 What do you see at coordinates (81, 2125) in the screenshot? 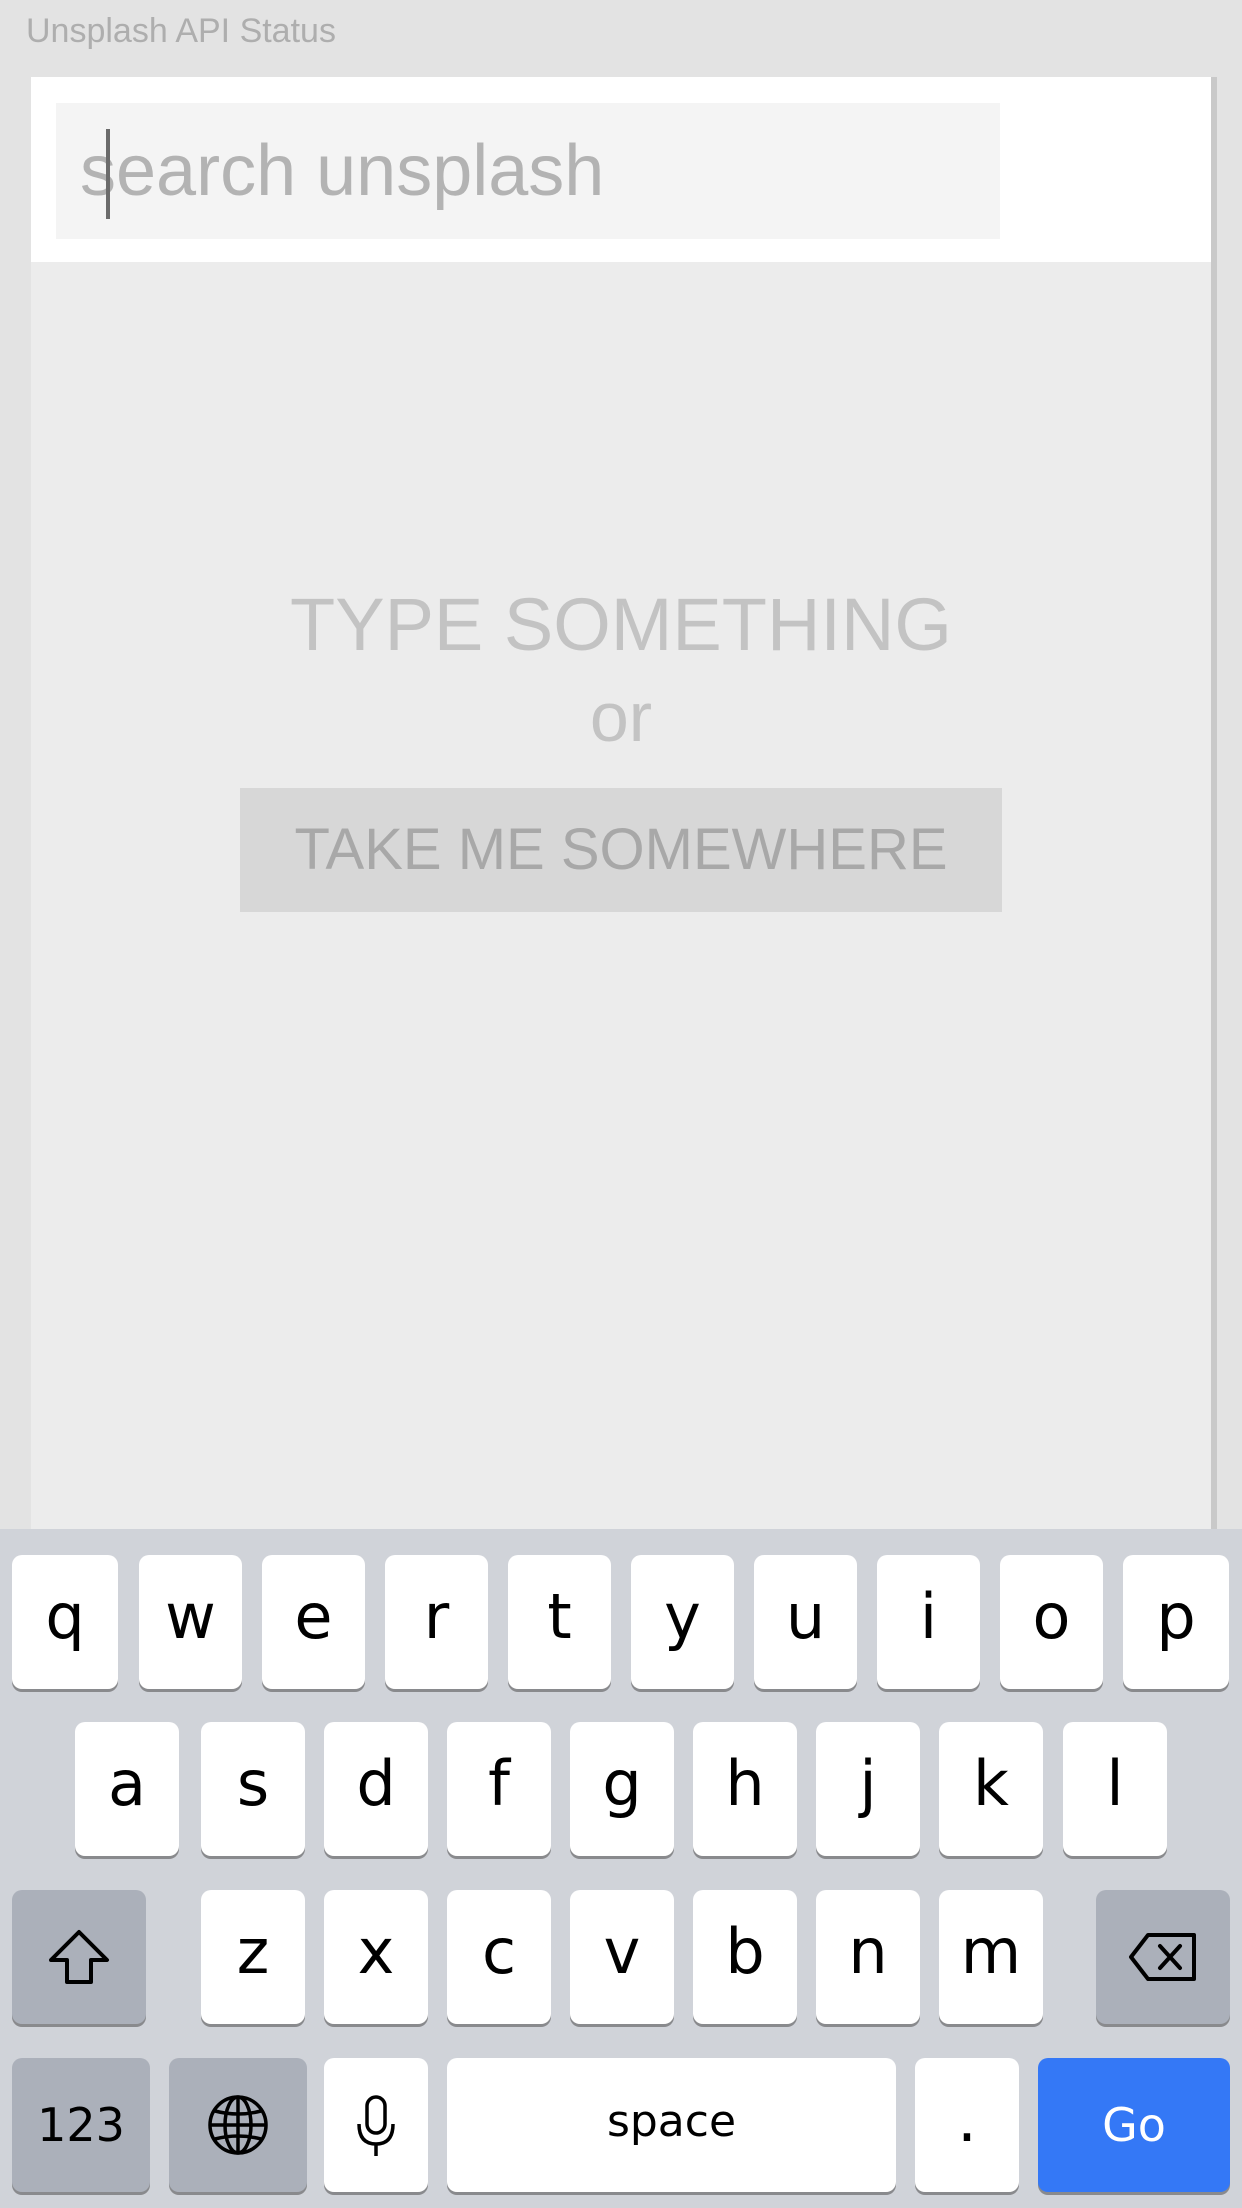
I see `numbers-key: 123` at bounding box center [81, 2125].